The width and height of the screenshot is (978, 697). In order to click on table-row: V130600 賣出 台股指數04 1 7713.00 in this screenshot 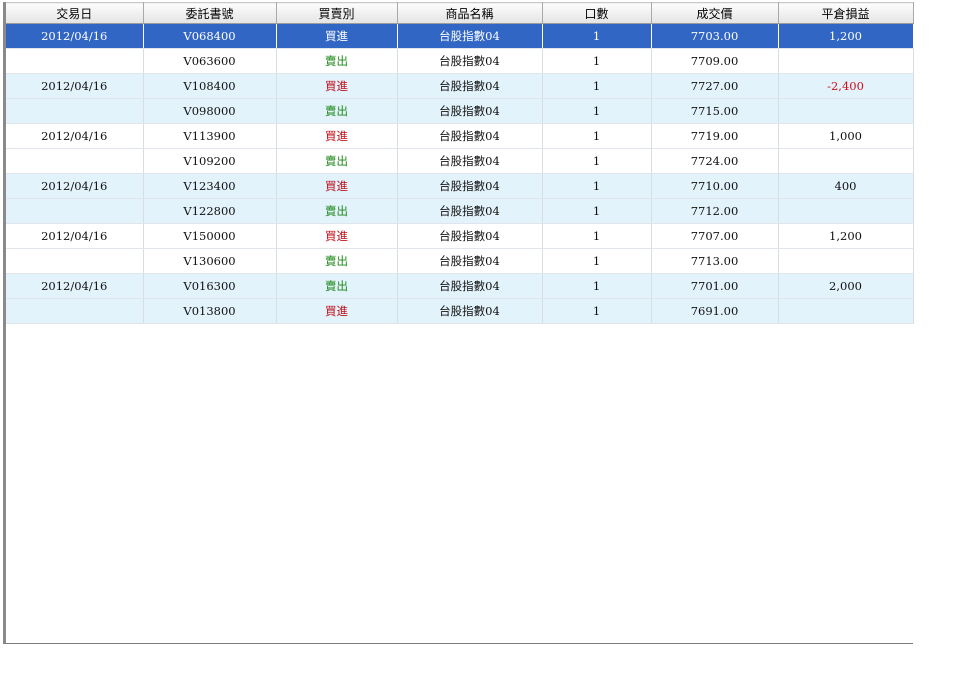, I will do `click(460, 261)`.